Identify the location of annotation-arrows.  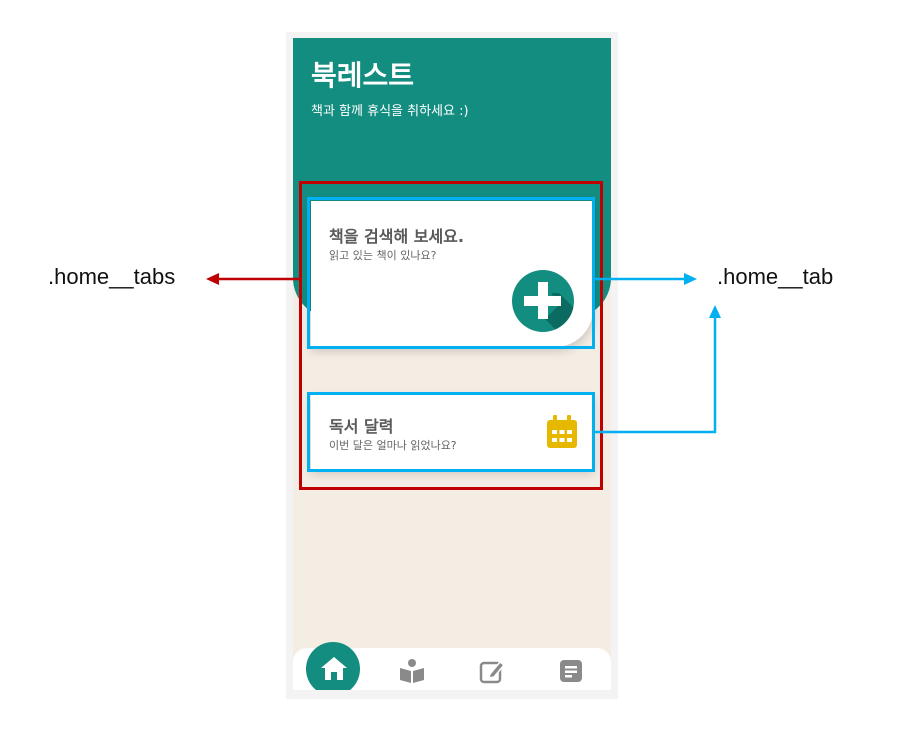
(463, 353).